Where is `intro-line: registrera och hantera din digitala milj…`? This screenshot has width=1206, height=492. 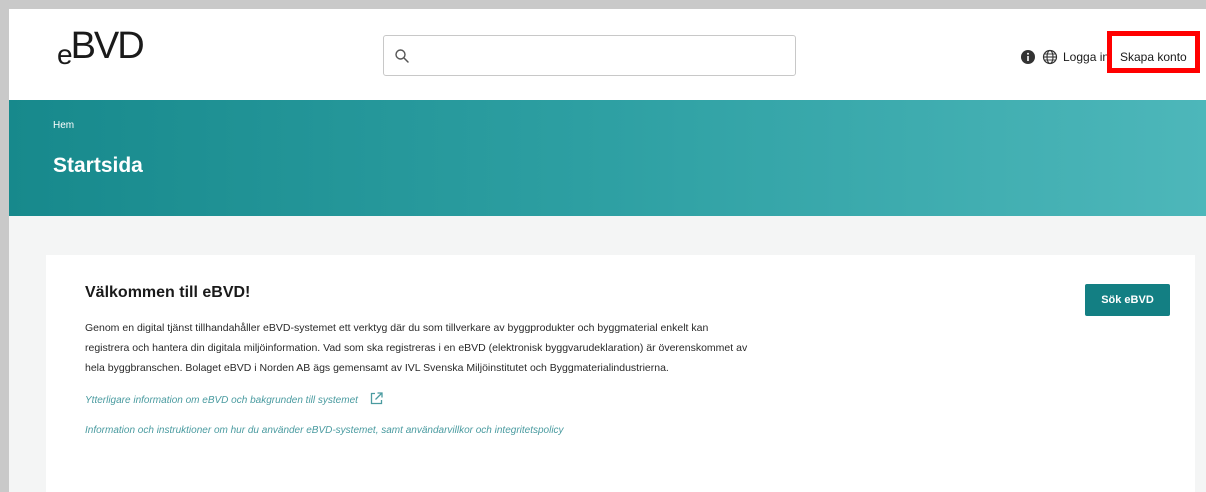 intro-line: registrera och hantera din digitala milj… is located at coordinates (416, 348).